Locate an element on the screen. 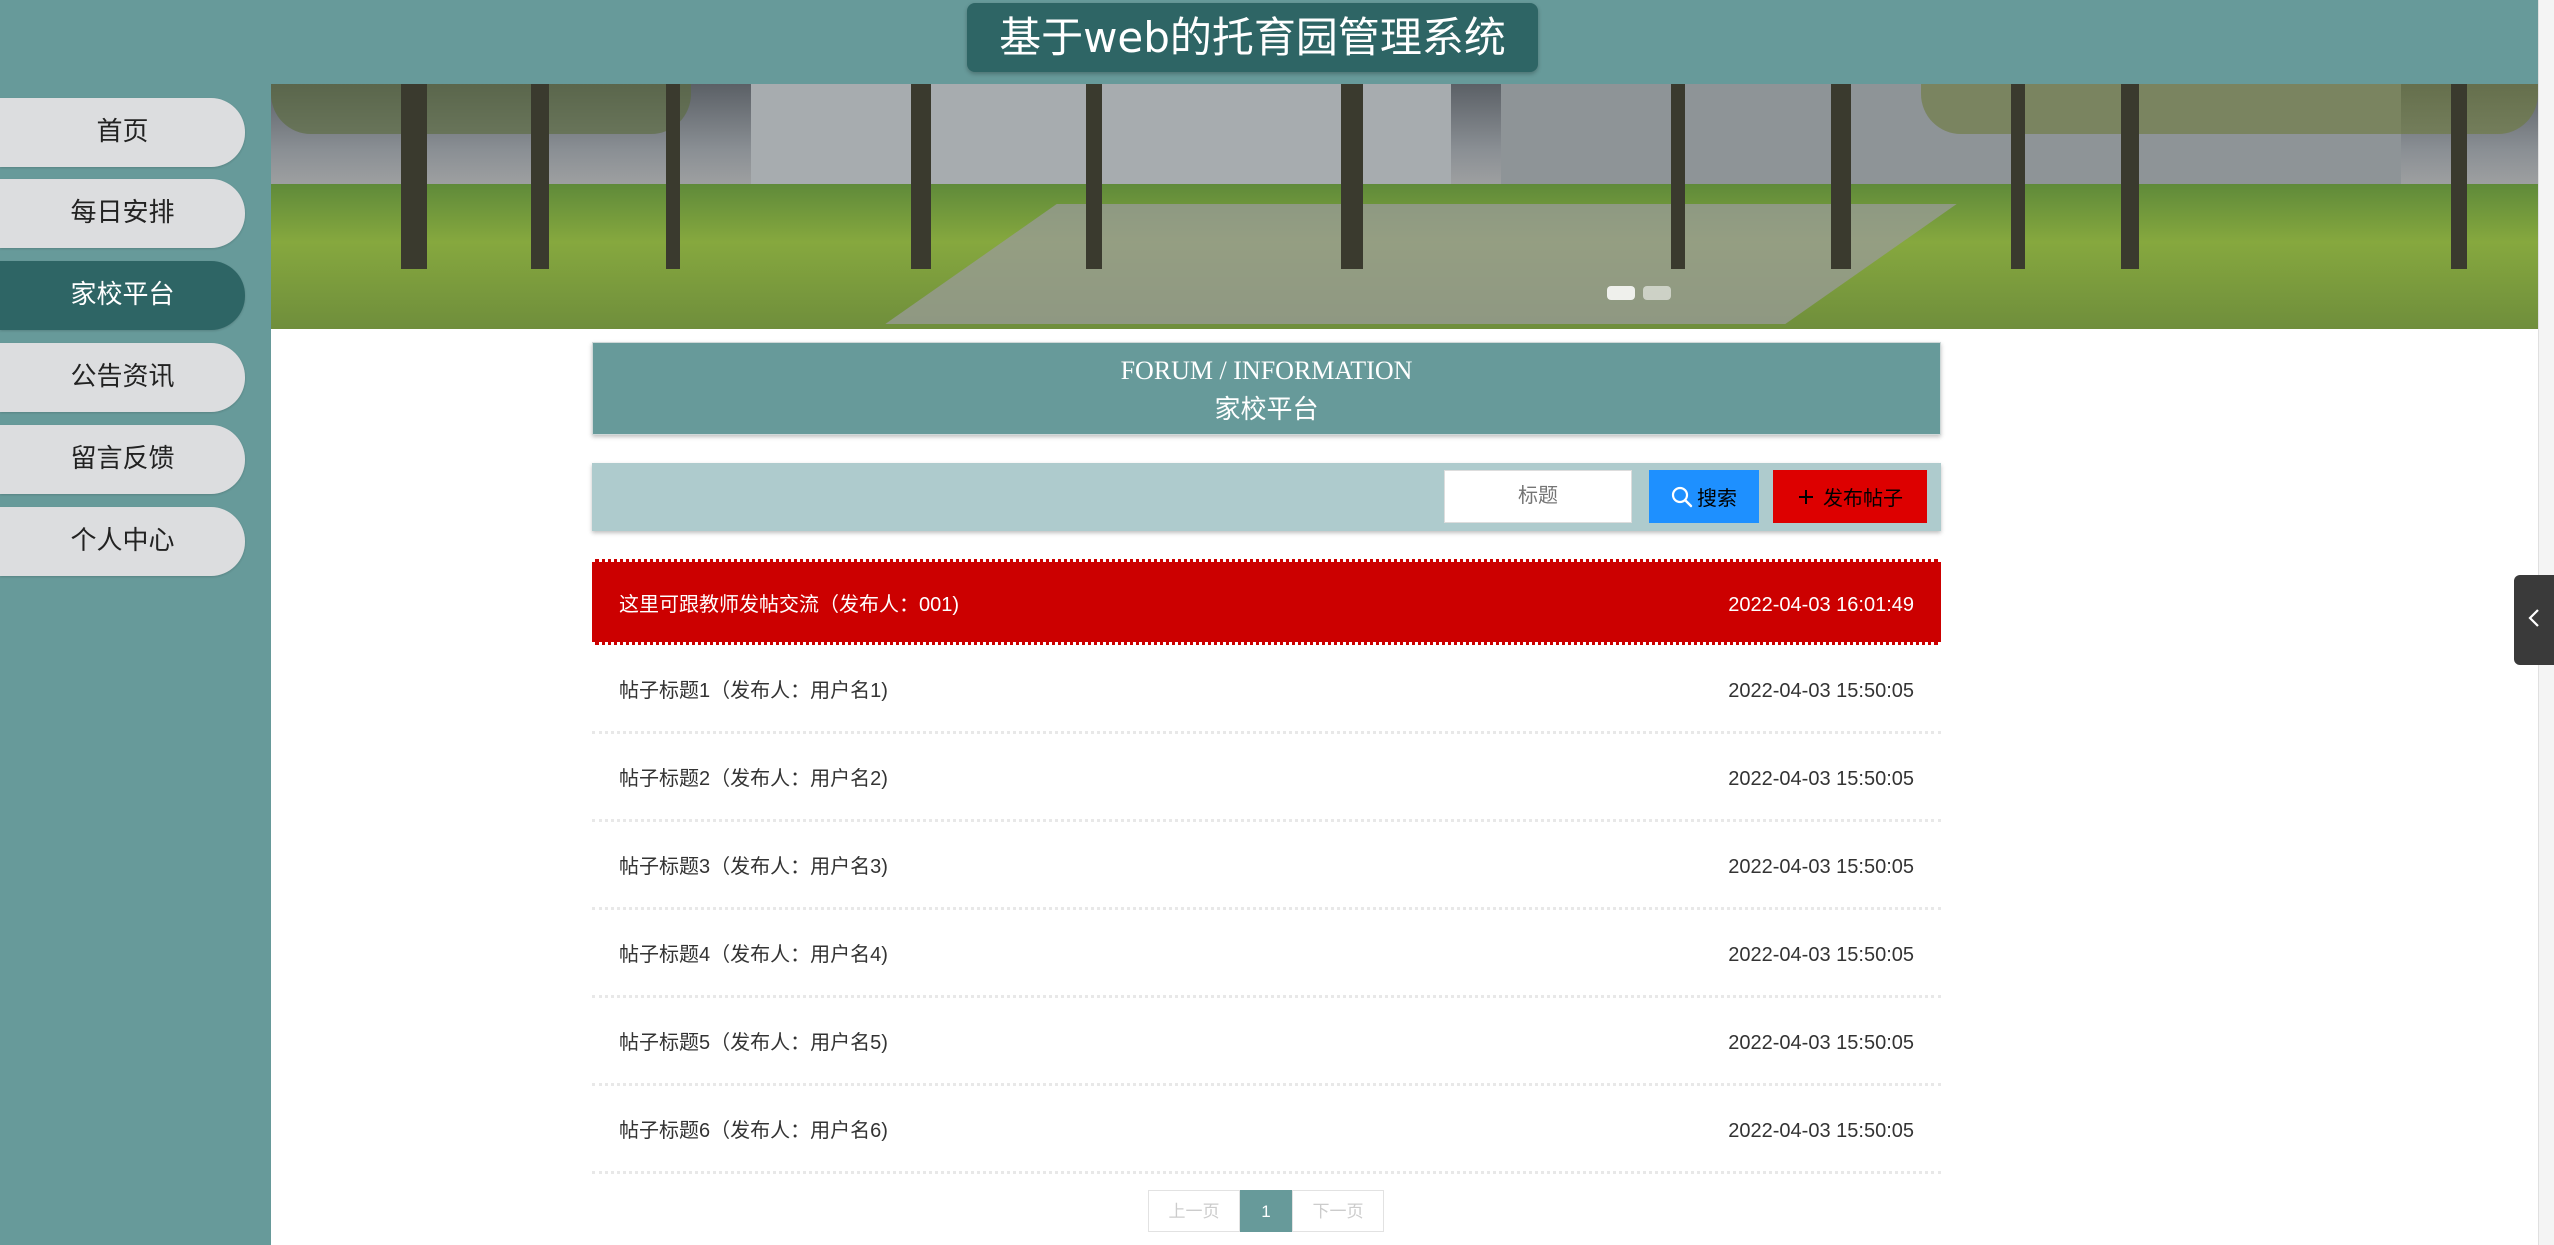 Image resolution: width=2554 pixels, height=1245 pixels. post-title: 帖子标题1（发布人：用户名1) is located at coordinates (753, 691).